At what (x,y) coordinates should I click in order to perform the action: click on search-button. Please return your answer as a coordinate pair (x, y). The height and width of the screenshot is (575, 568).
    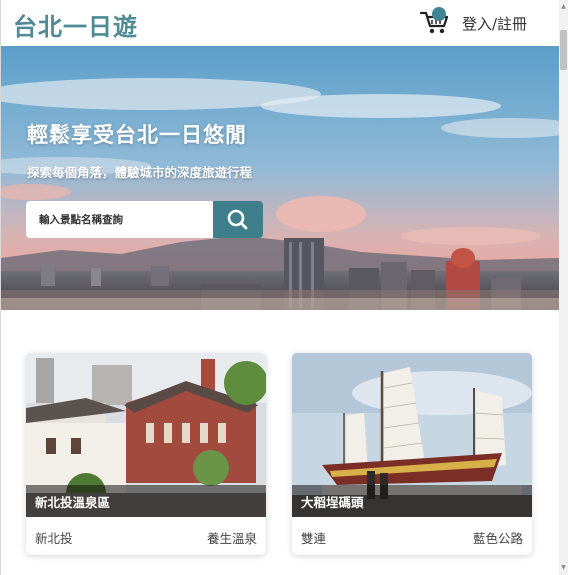
    Looking at the image, I should click on (238, 219).